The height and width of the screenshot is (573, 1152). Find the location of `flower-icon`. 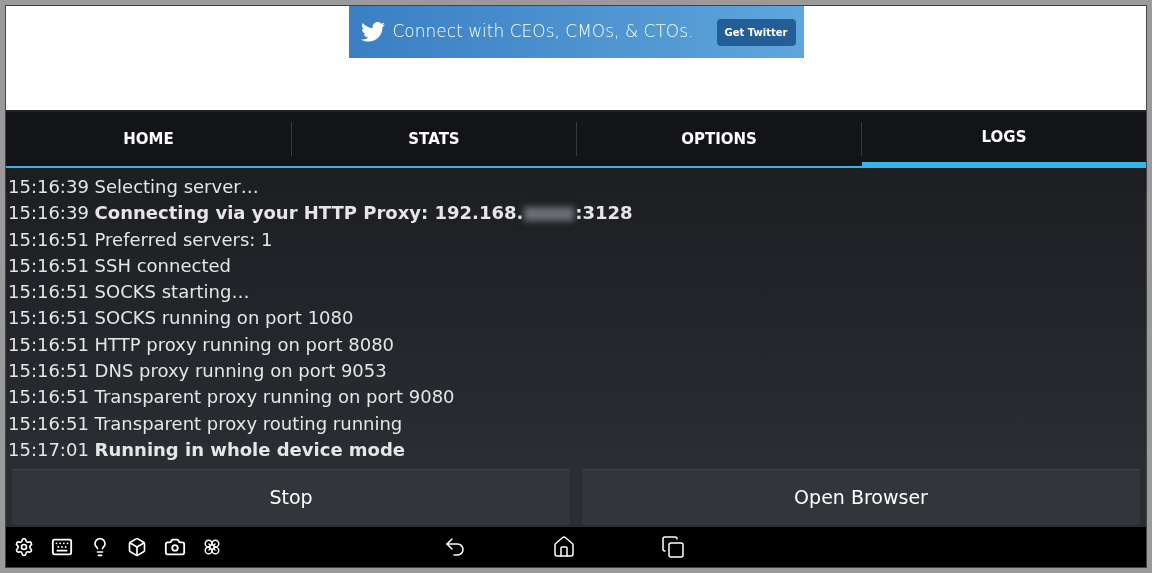

flower-icon is located at coordinates (212, 547).